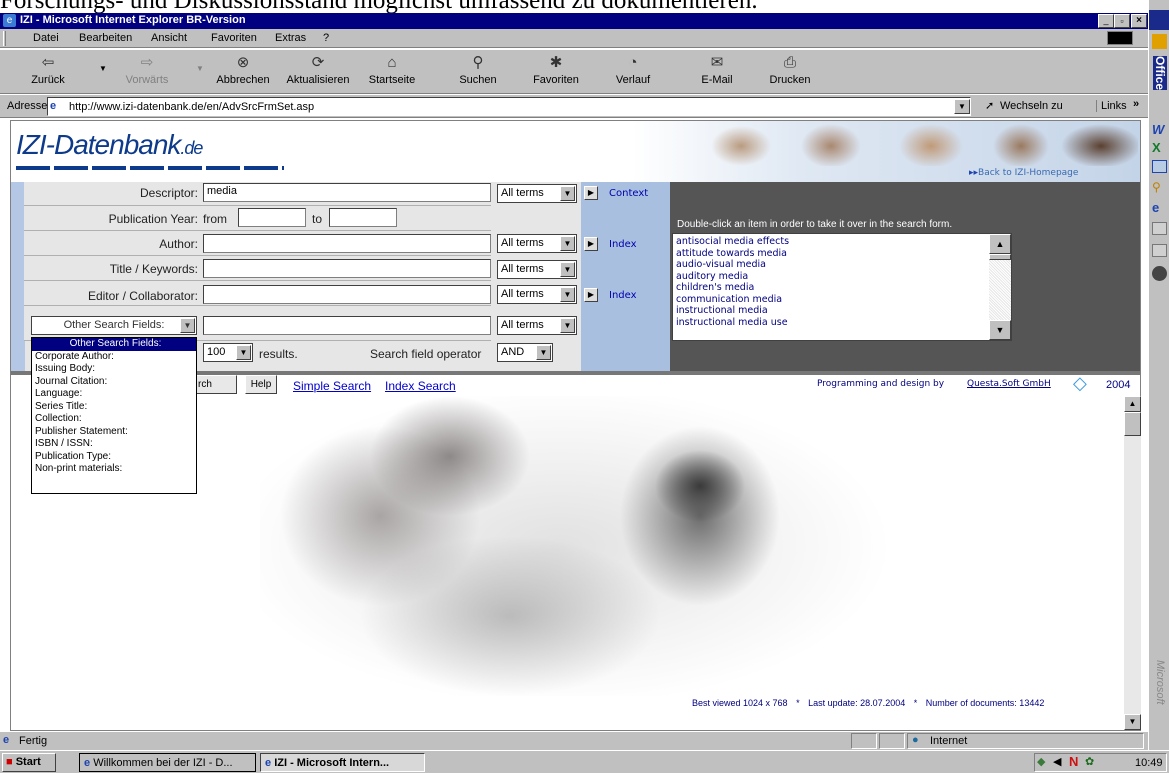 This screenshot has height=773, width=1169. Describe the element at coordinates (114, 419) in the screenshot. I see `dropdown-option: Collection:` at that location.